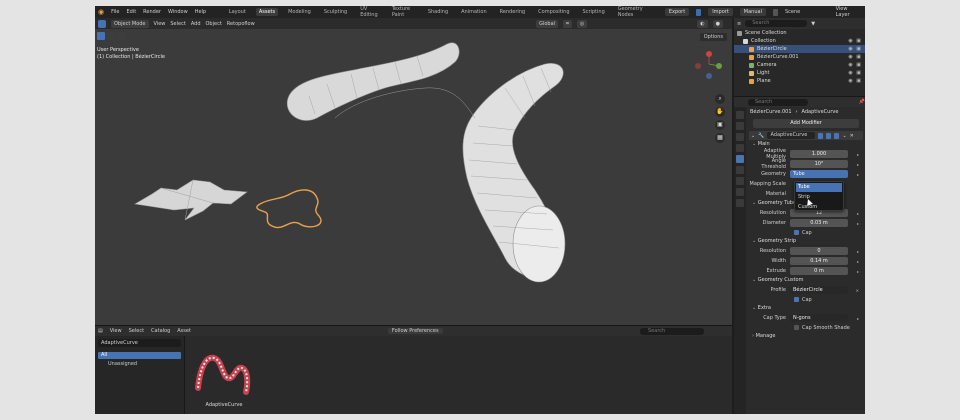 The width and height of the screenshot is (960, 420). Describe the element at coordinates (178, 12) in the screenshot. I see `menu-window: Window` at that location.